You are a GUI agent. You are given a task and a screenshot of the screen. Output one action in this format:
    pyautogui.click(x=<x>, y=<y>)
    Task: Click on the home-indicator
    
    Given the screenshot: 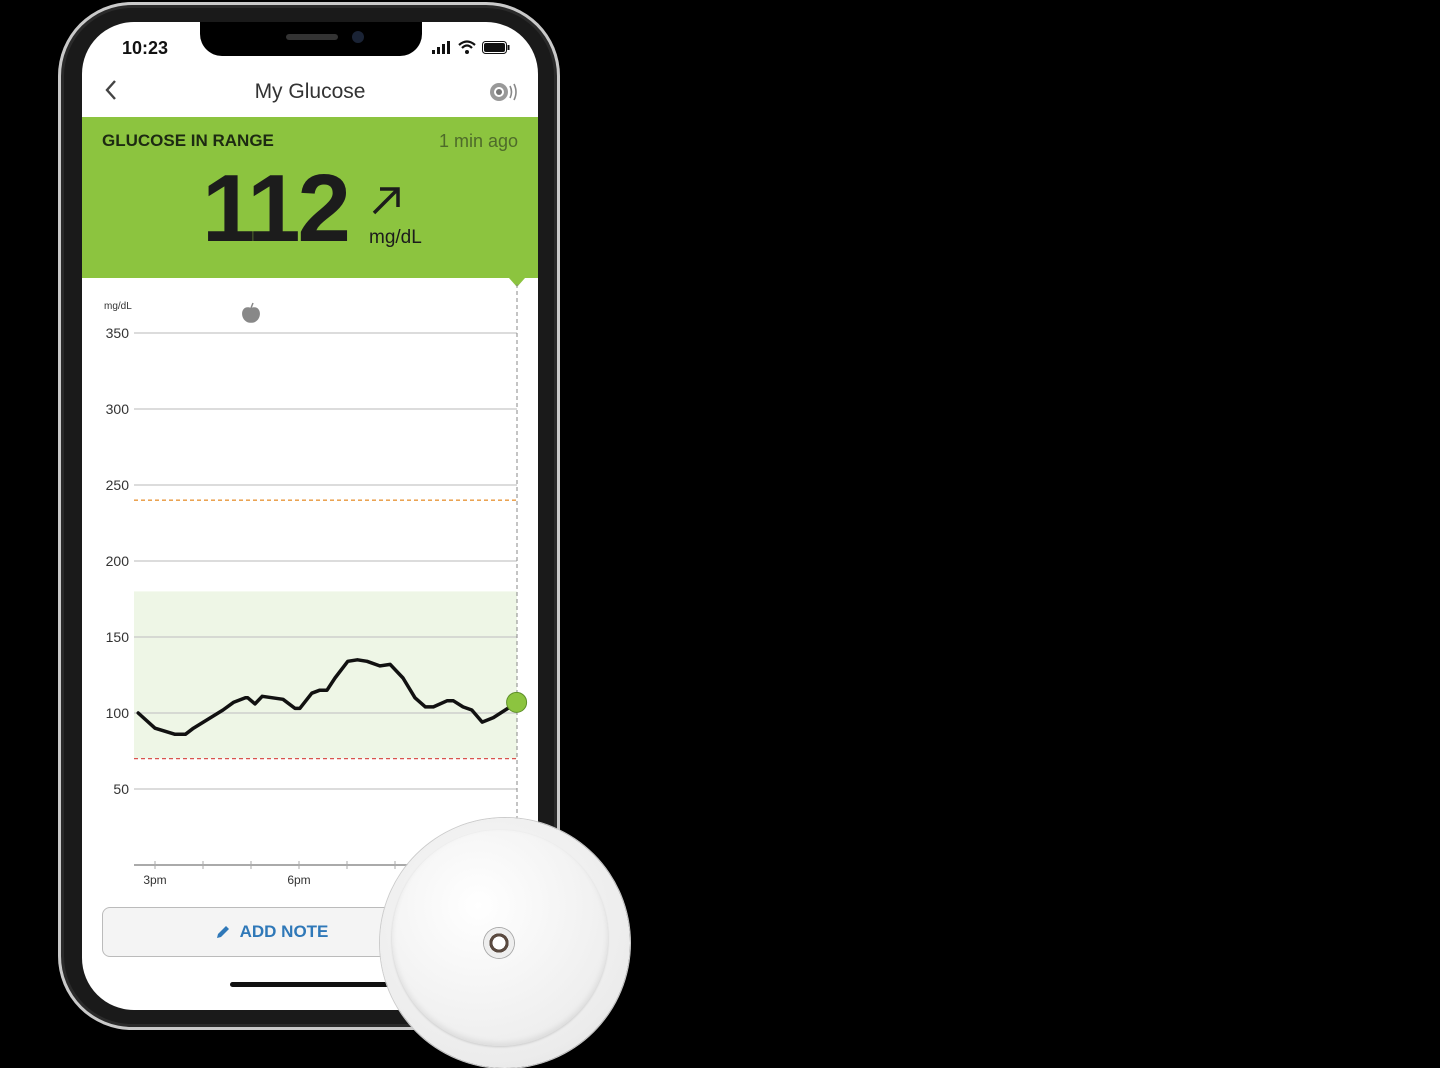 What is the action you would take?
    pyautogui.click(x=310, y=984)
    